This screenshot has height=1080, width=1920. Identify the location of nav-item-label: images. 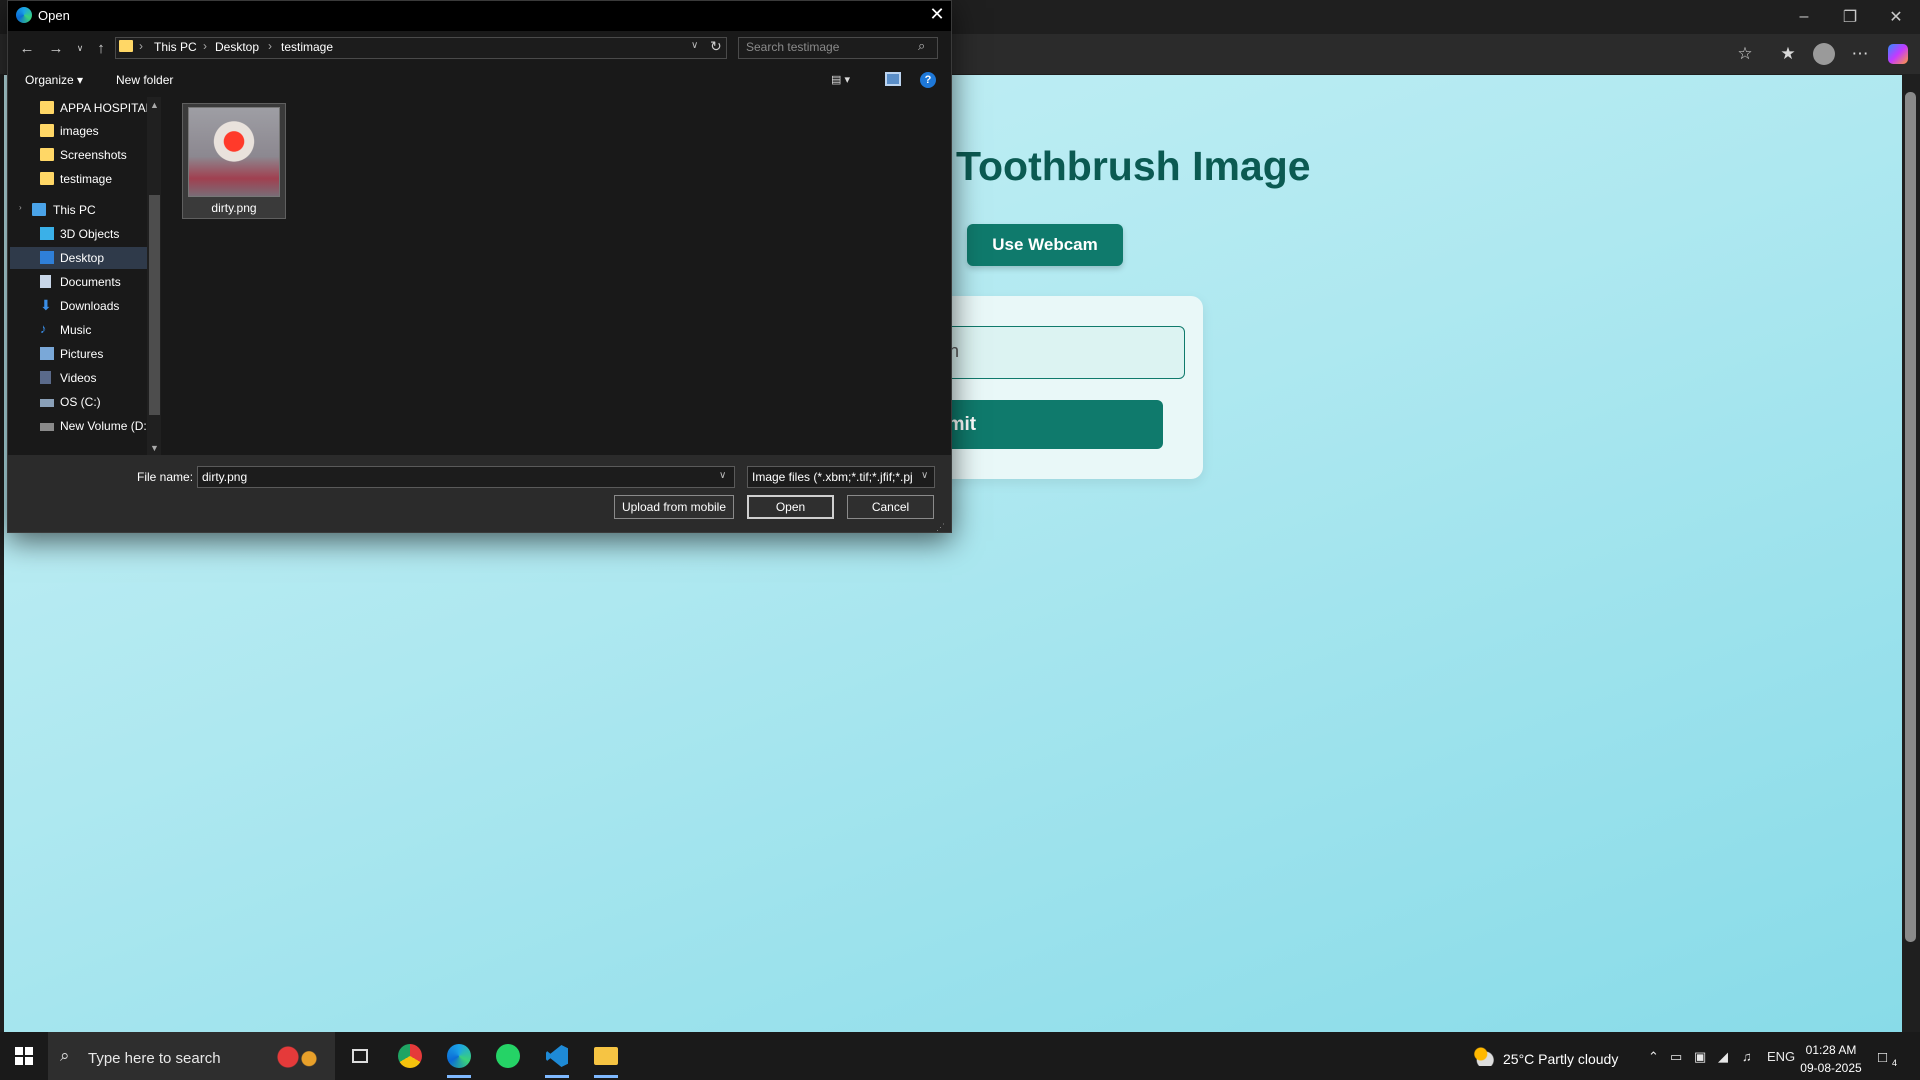
(79, 131).